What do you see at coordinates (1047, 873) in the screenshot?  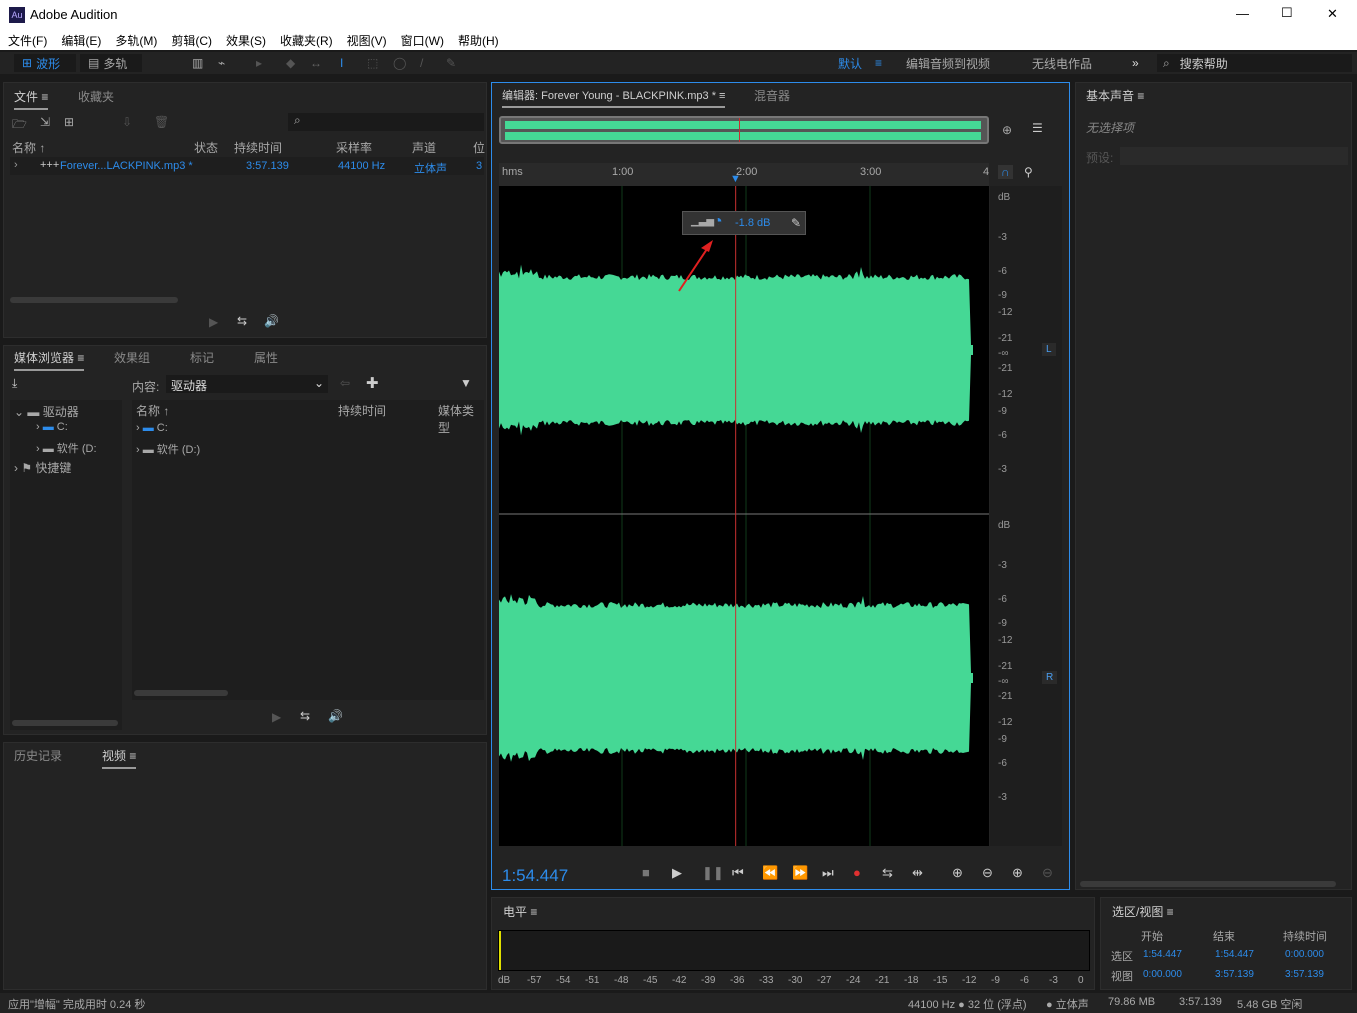 I see `zoom-selection-icon: ⊖` at bounding box center [1047, 873].